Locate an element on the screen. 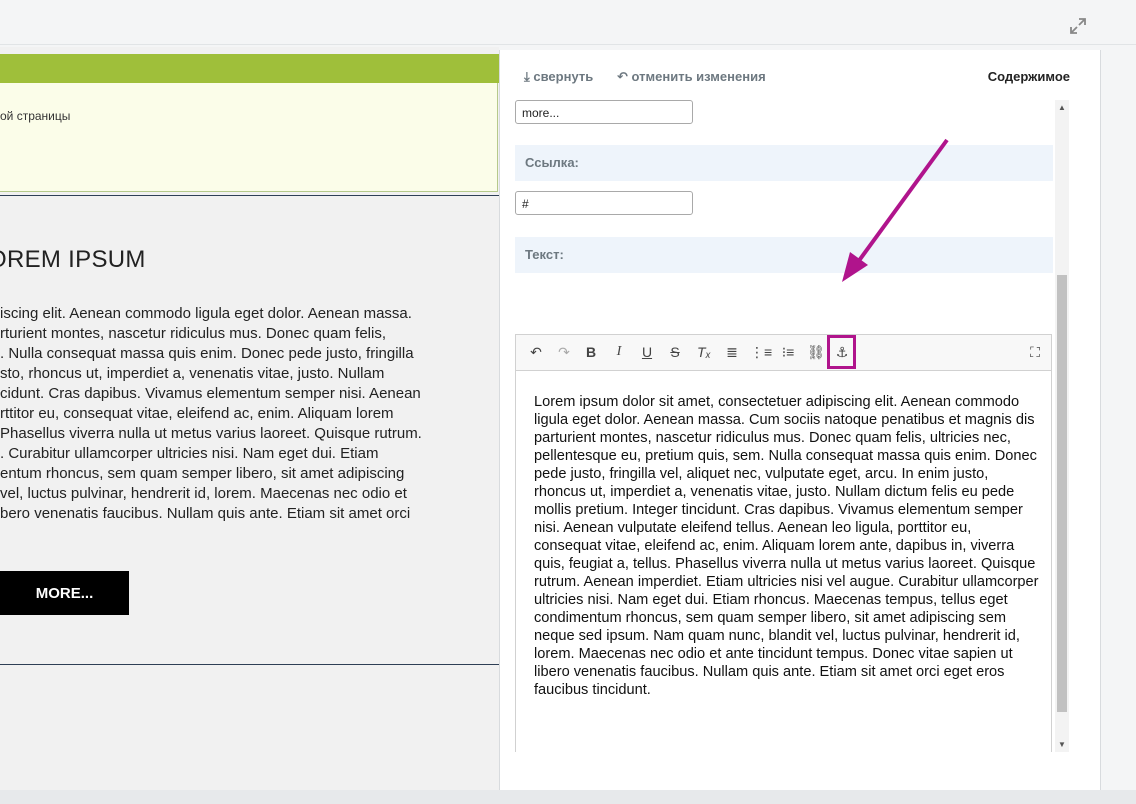 This screenshot has width=1136, height=804. panel-title: Содержимое is located at coordinates (1028, 76).